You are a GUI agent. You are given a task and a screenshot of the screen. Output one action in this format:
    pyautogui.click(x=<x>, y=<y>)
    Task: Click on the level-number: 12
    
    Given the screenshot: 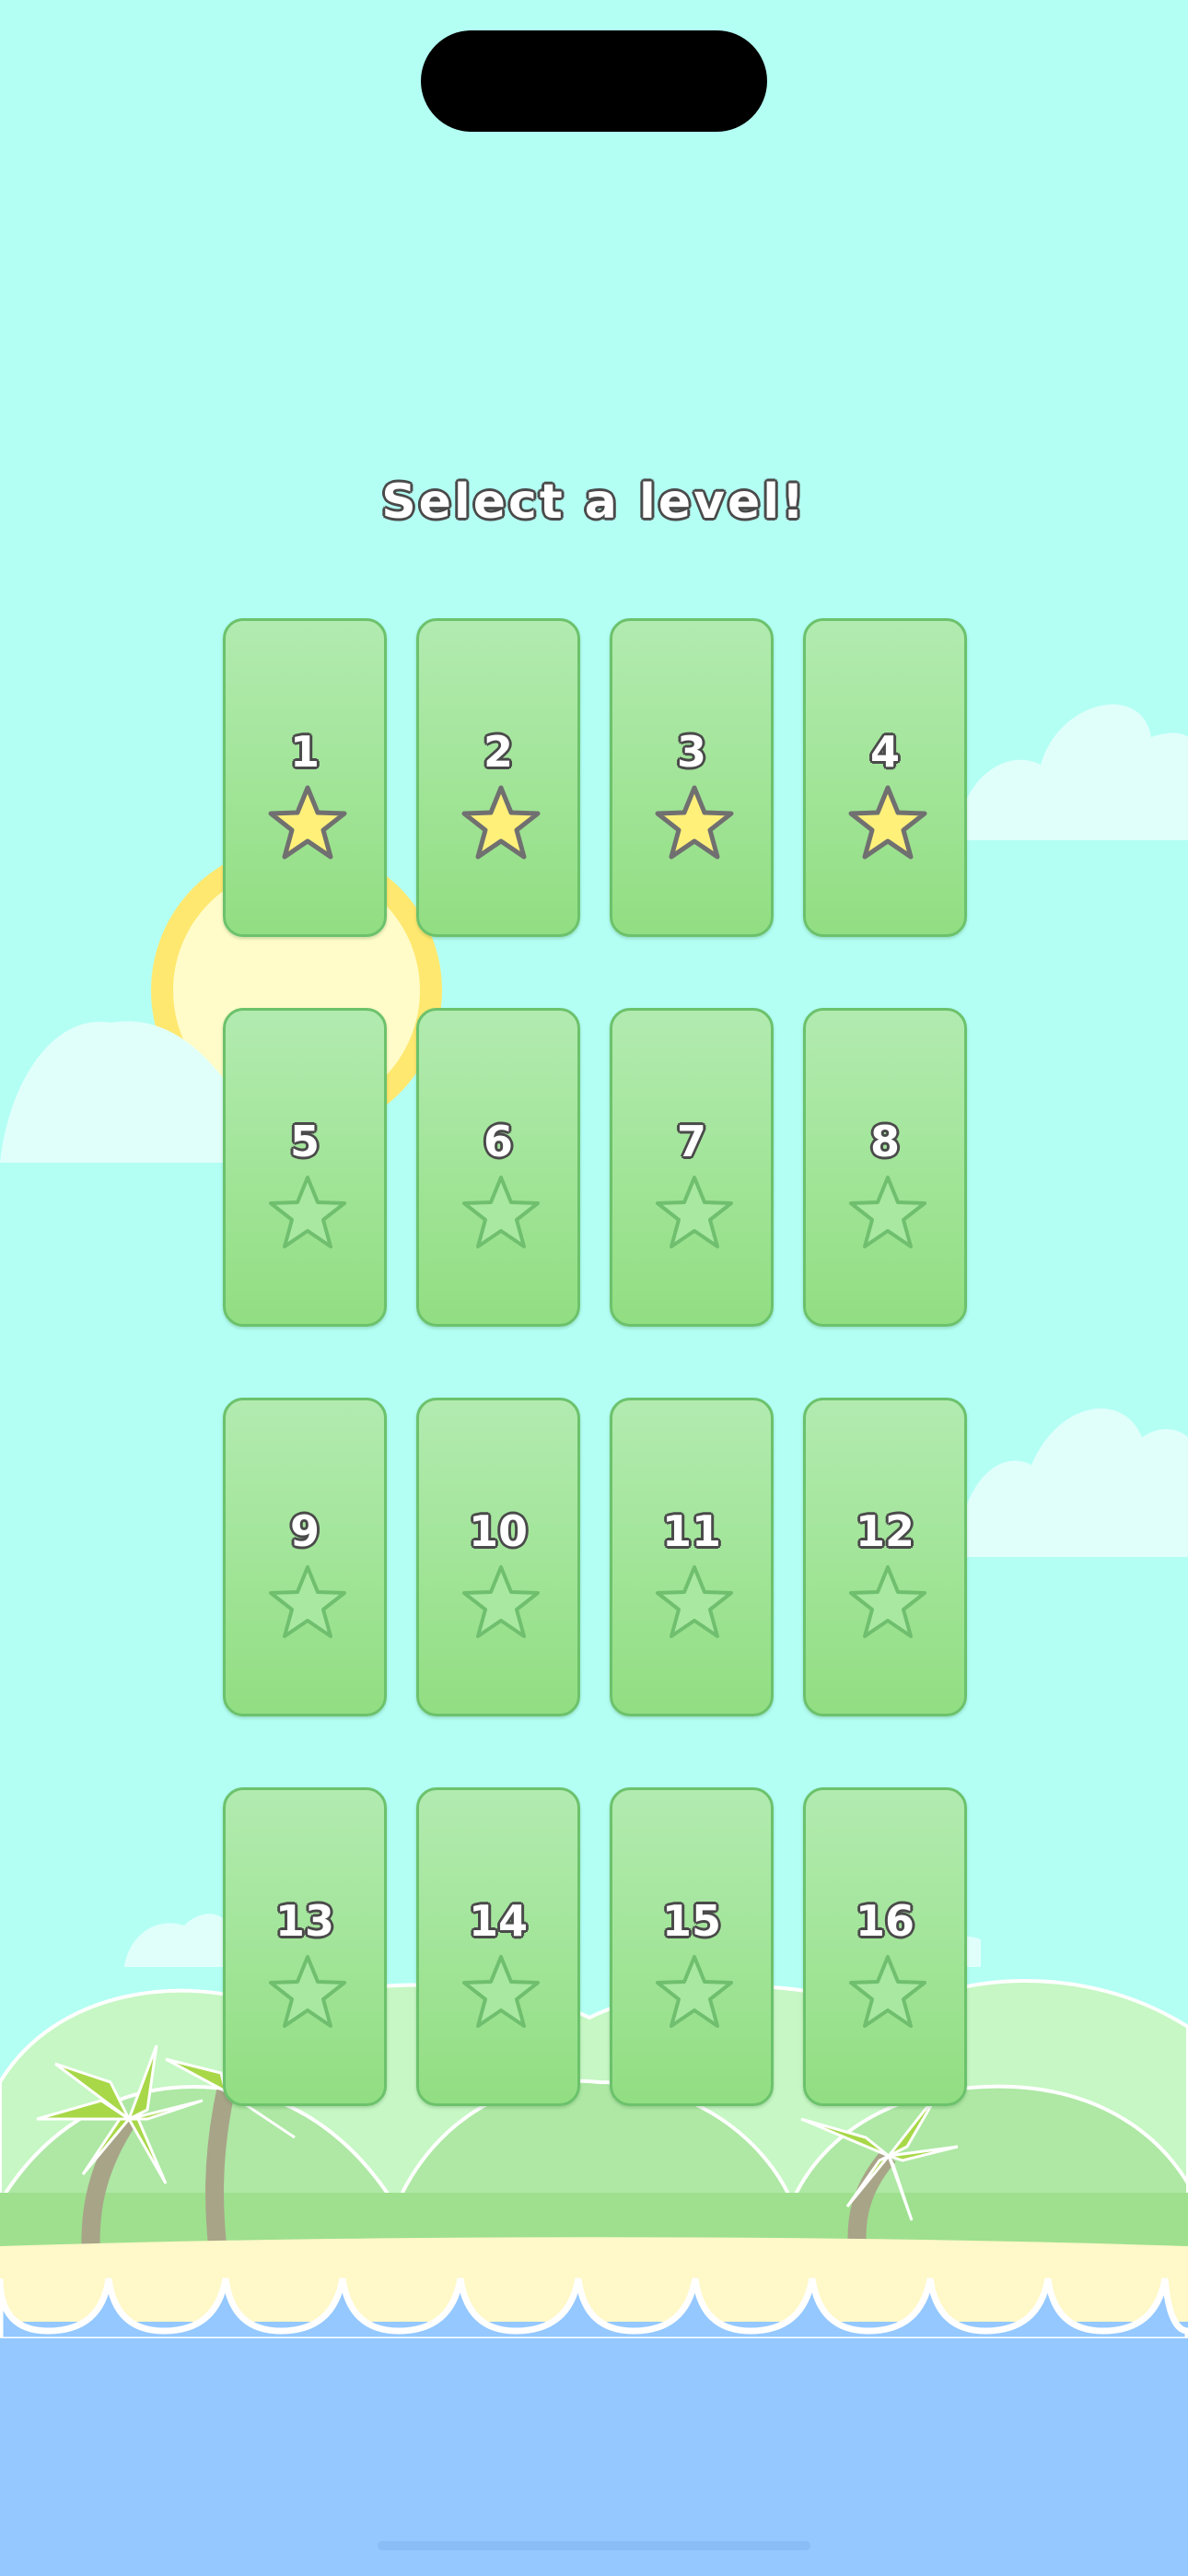 What is the action you would take?
    pyautogui.click(x=884, y=1531)
    